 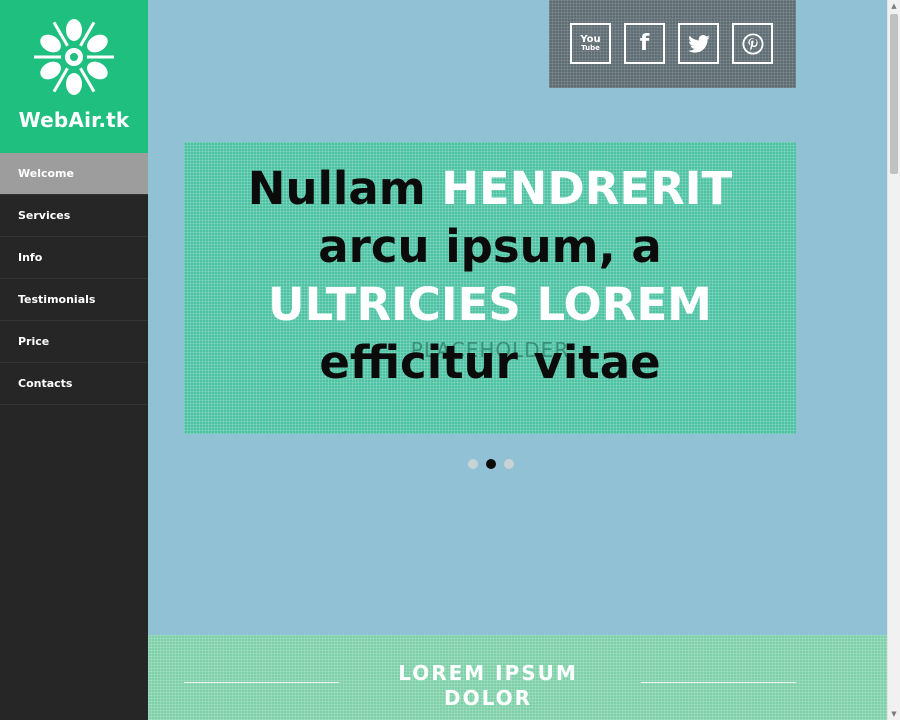 I want to click on section-title-line-2: DOLOR, so click(x=488, y=698).